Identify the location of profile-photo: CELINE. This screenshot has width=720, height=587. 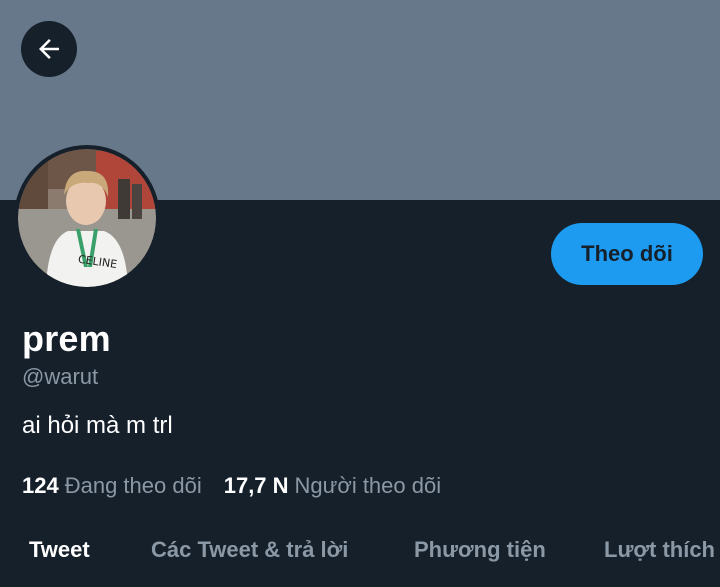
(87, 218).